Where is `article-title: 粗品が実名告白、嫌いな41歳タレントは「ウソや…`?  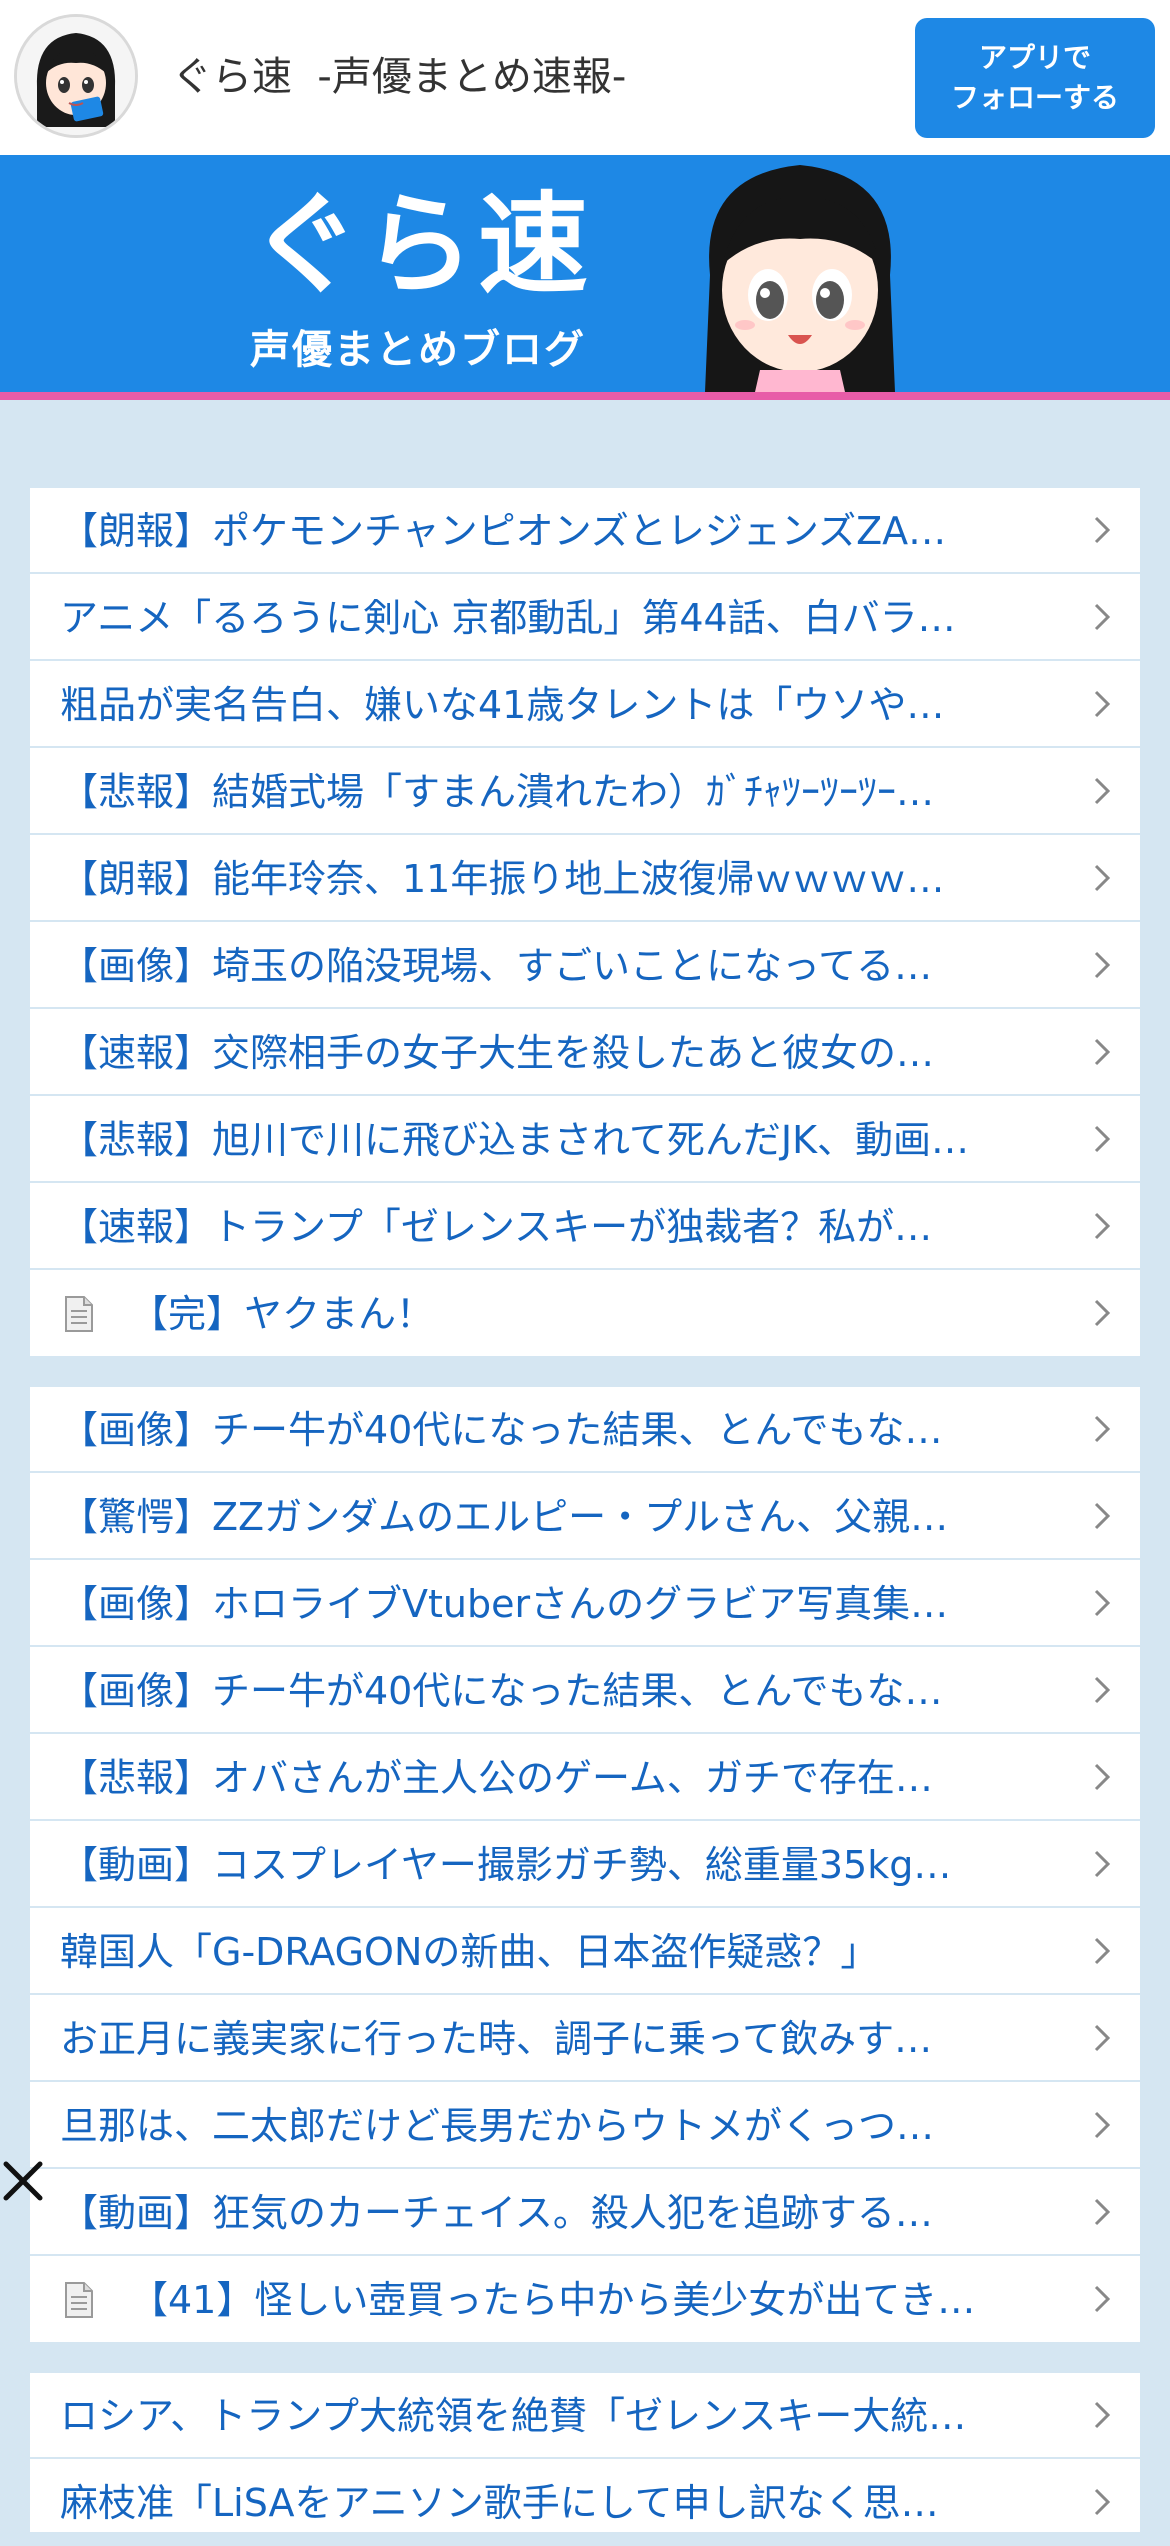
article-title: 粗品が実名告白、嫌いな41歳タレントは「ウソや… is located at coordinates (502, 705).